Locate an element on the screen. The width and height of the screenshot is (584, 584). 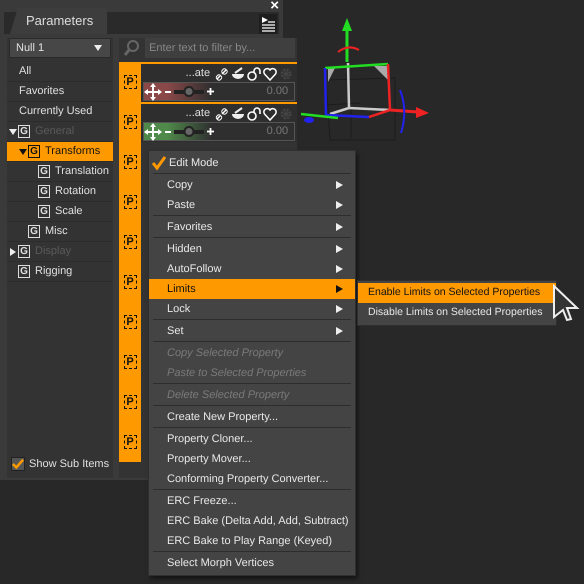
view-item: Currently Used is located at coordinates (60, 112).